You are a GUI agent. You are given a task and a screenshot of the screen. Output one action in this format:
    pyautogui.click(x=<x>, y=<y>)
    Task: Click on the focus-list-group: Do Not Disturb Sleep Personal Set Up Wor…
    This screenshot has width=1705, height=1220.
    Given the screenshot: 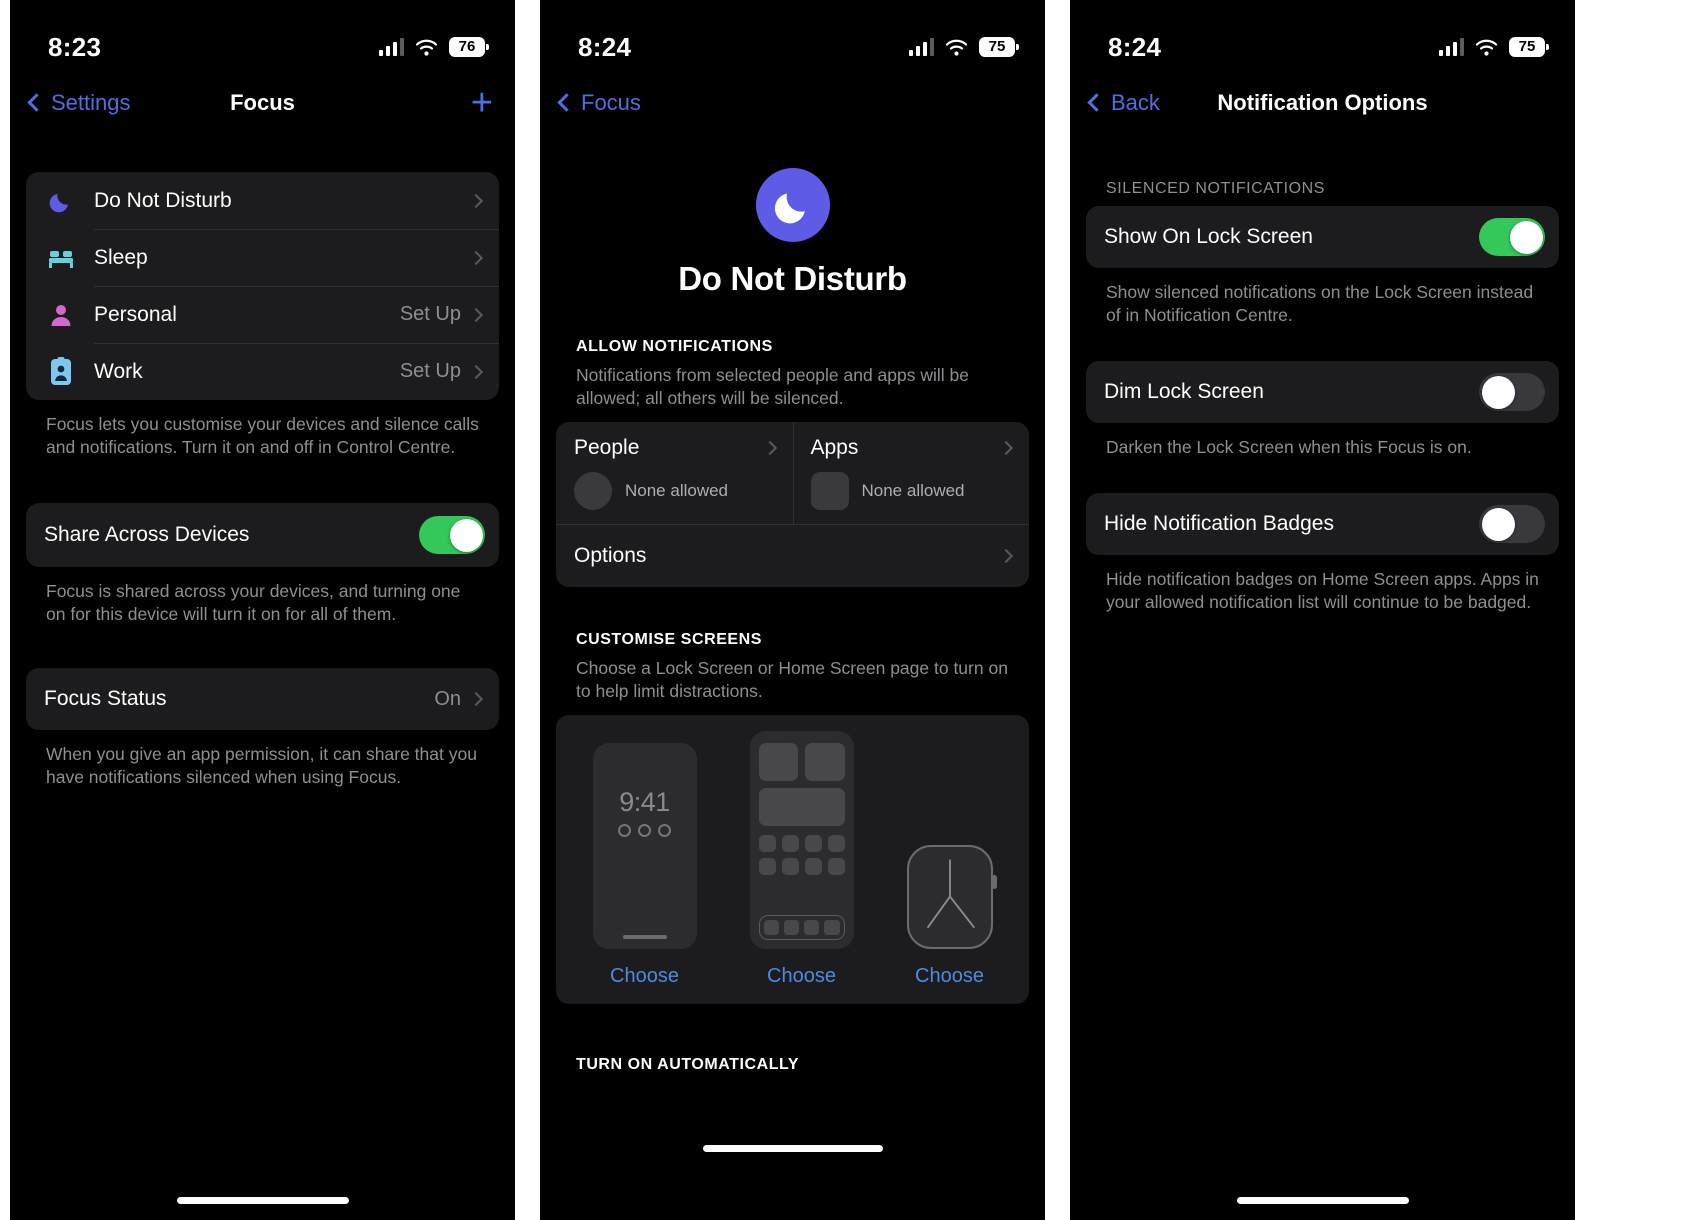 What is the action you would take?
    pyautogui.click(x=262, y=286)
    